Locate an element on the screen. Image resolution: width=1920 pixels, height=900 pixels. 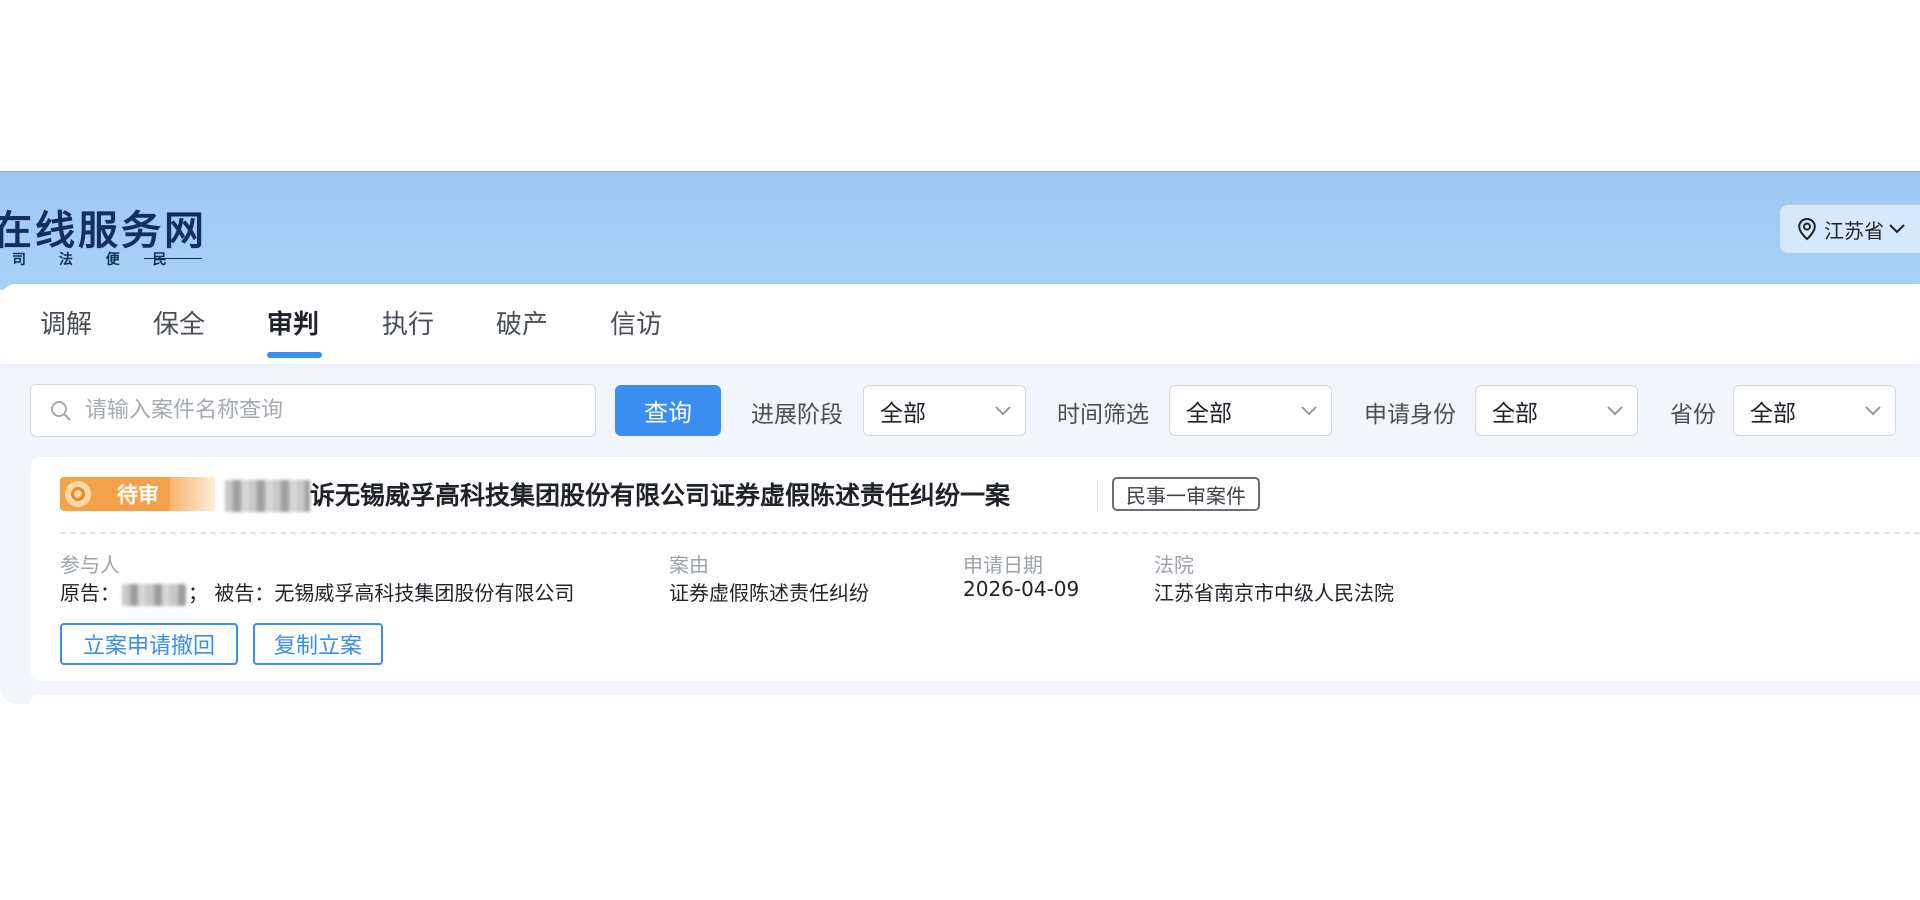
redacted-plaintiff-name is located at coordinates (267, 496).